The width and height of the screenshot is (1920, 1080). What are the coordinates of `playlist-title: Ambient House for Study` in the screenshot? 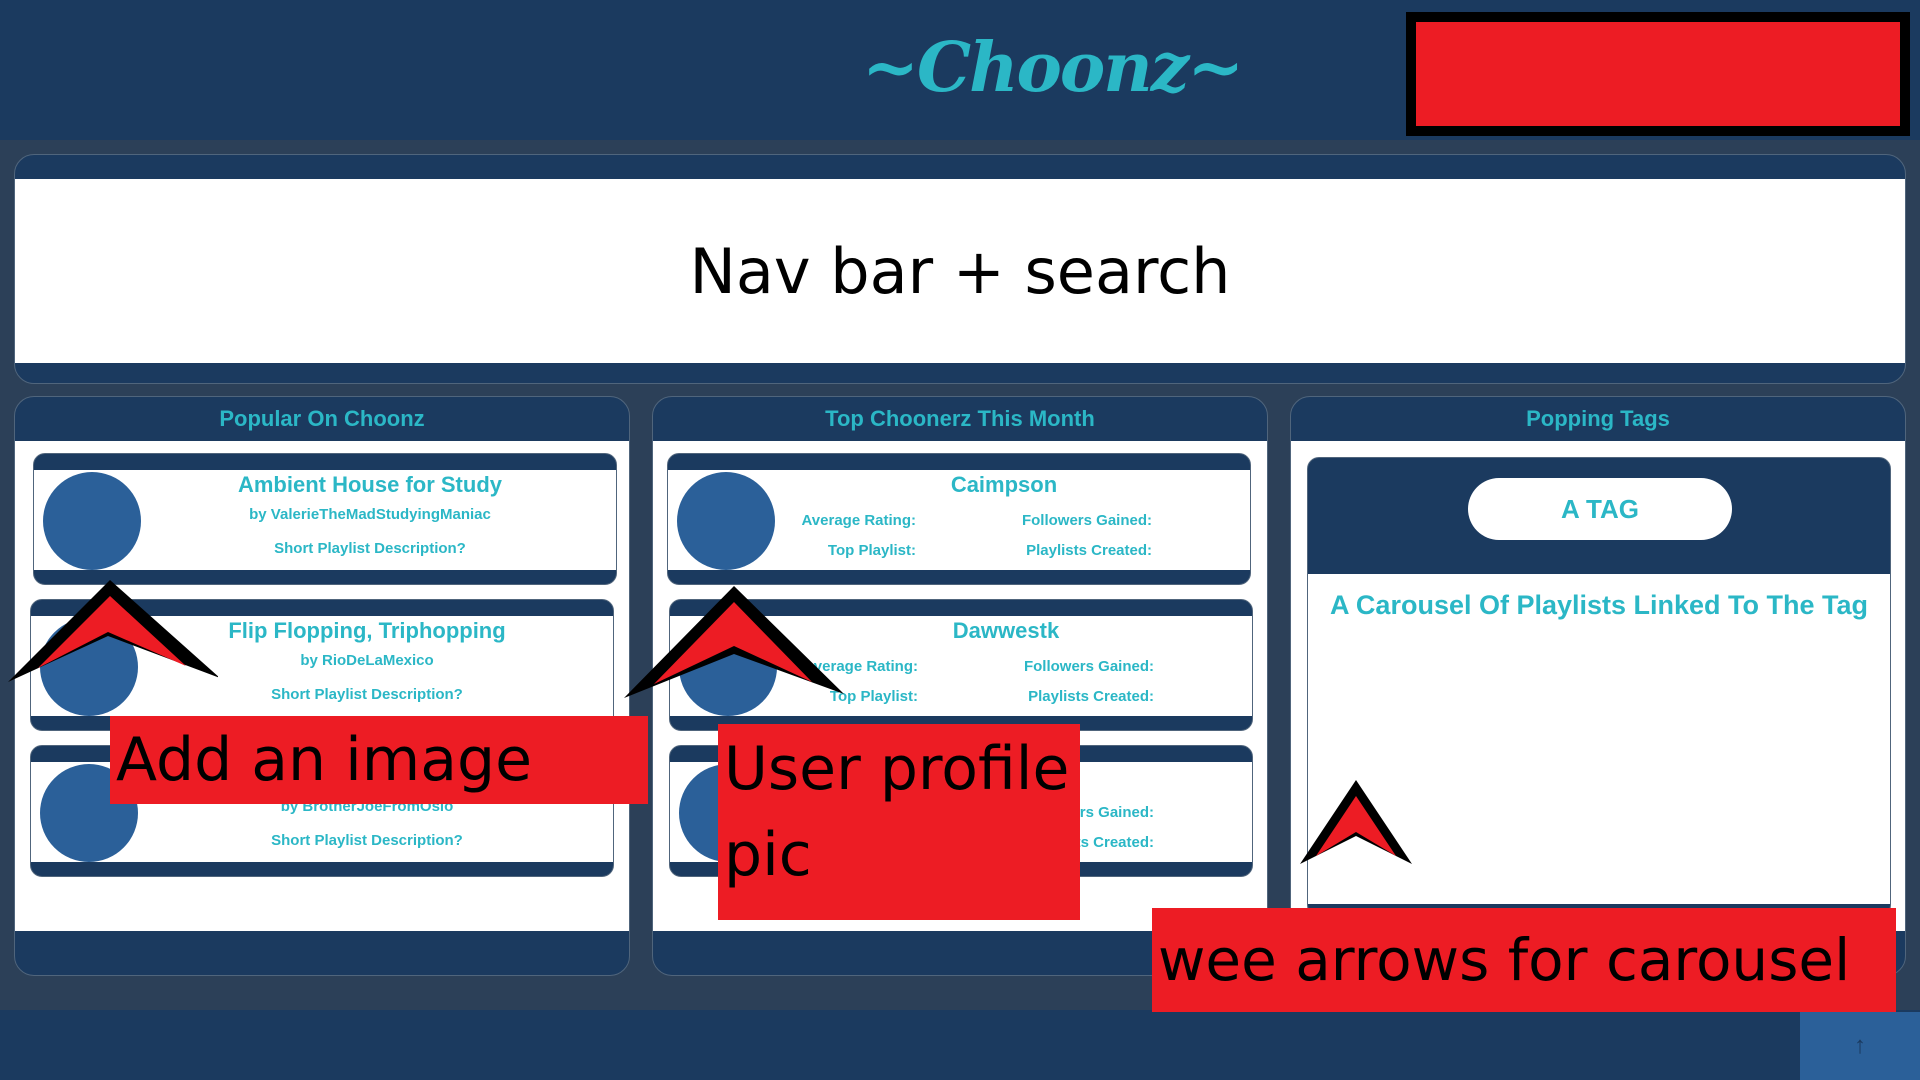 It's located at (370, 485).